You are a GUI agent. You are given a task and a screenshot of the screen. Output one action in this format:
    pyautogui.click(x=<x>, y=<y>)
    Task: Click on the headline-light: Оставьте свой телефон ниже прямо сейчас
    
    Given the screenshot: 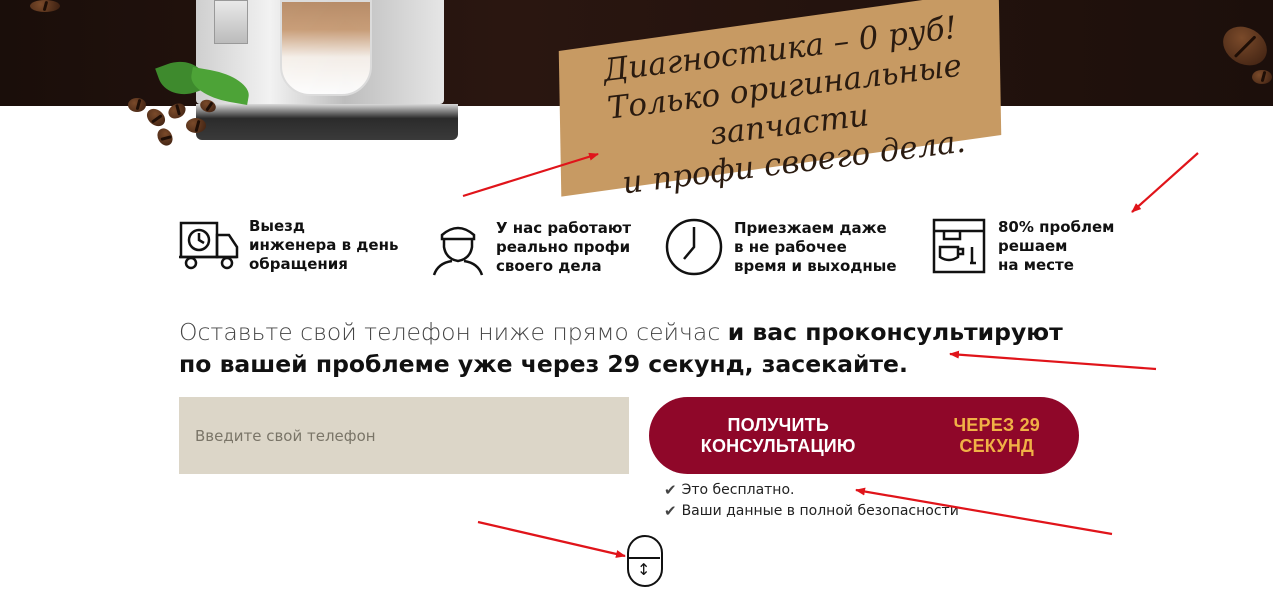 What is the action you would take?
    pyautogui.click(x=453, y=332)
    